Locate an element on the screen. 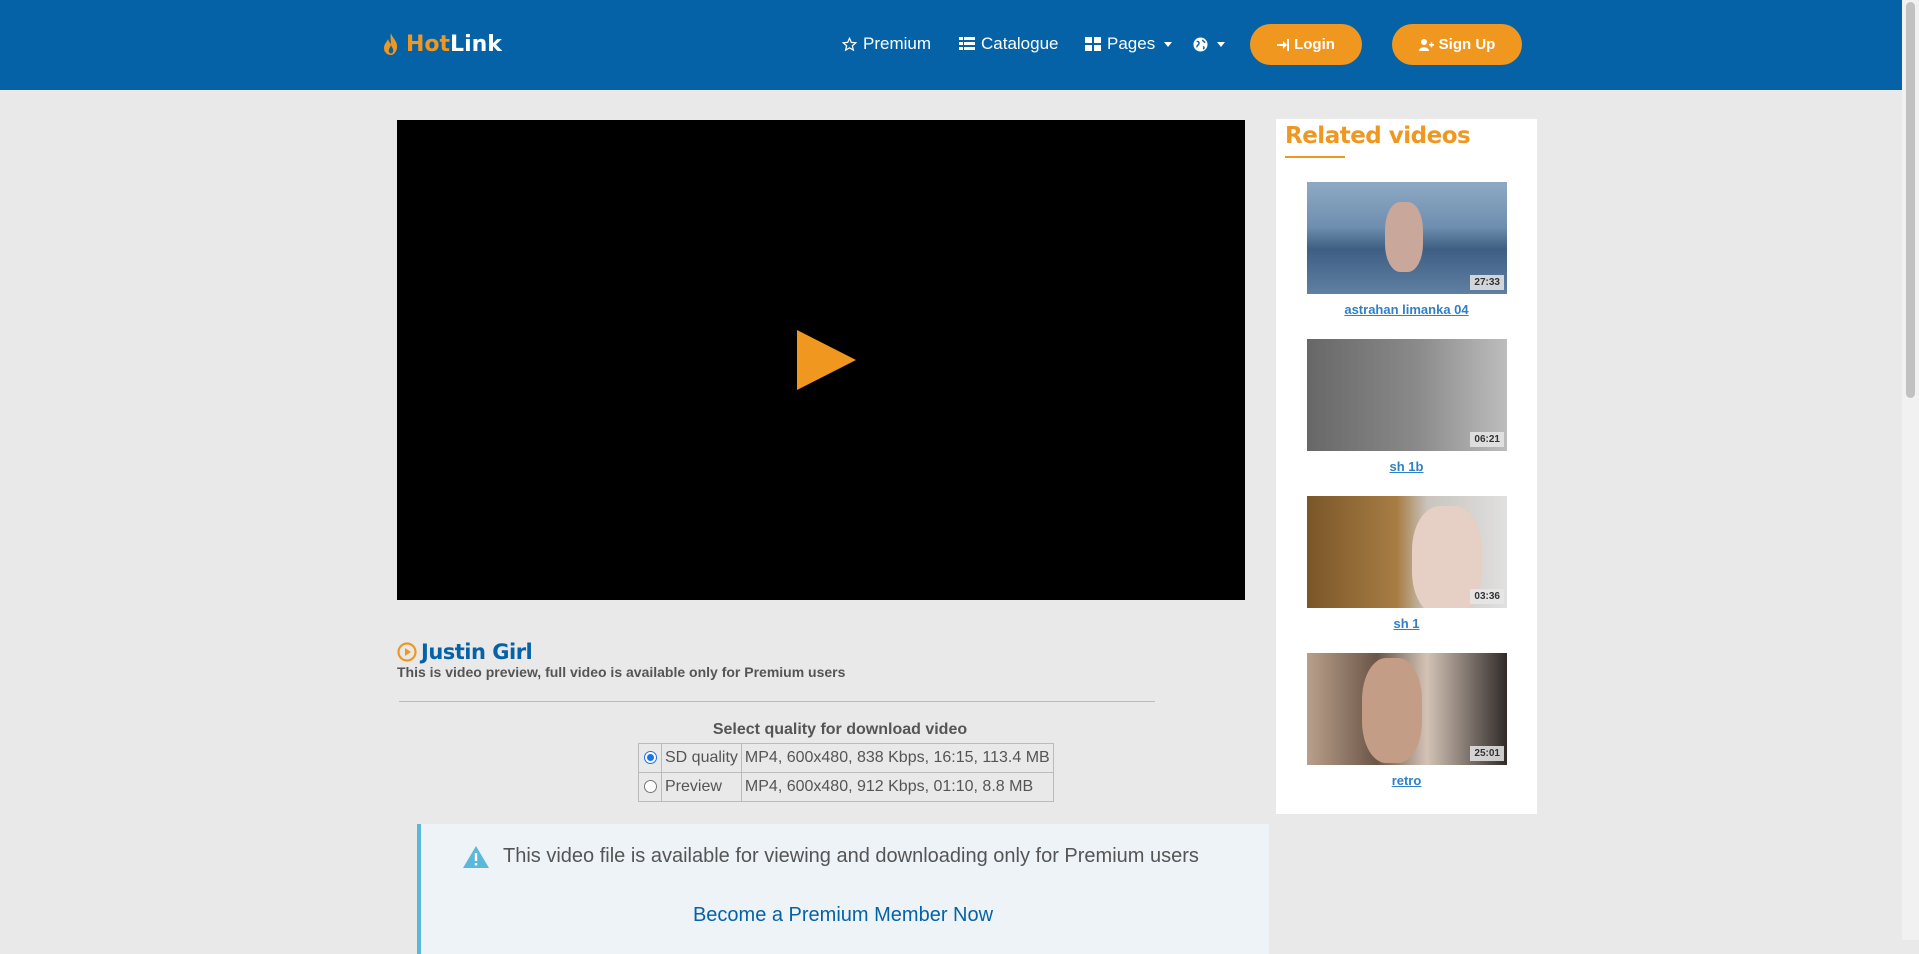  related-video-link: sh 1b is located at coordinates (1406, 466).